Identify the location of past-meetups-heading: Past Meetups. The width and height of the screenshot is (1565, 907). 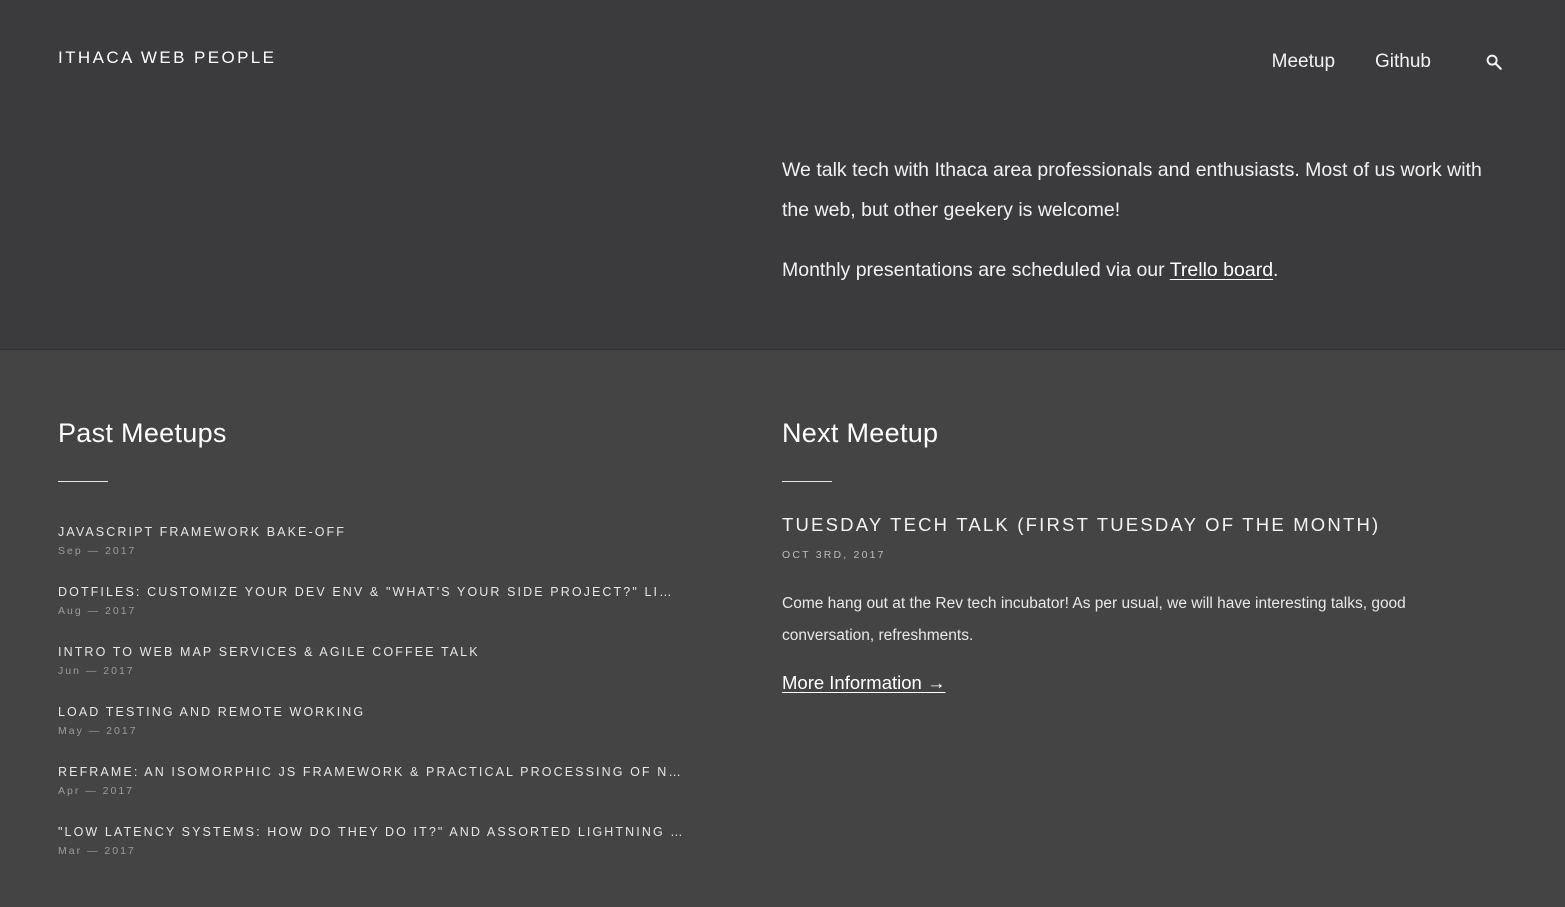
(142, 433).